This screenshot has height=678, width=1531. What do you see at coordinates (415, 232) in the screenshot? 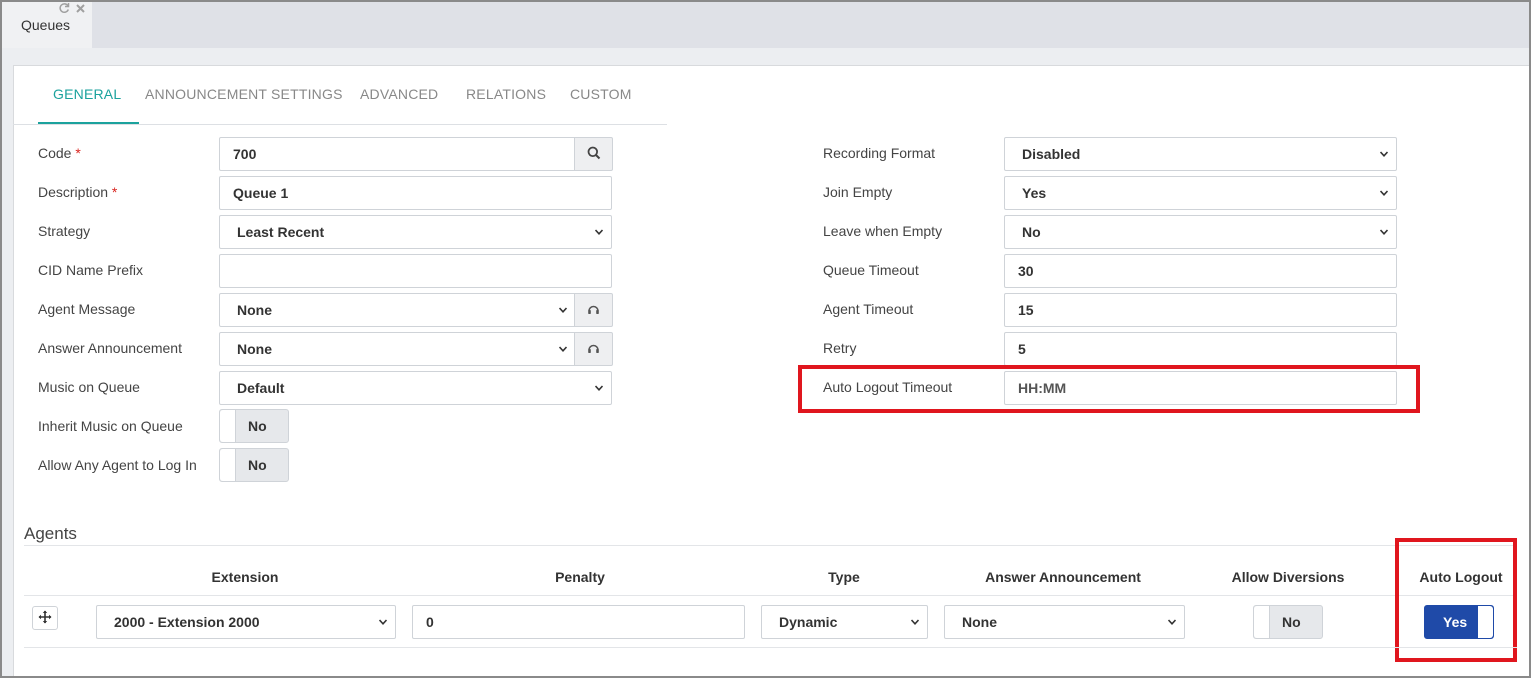
I see `strategy-select: Least Recent` at bounding box center [415, 232].